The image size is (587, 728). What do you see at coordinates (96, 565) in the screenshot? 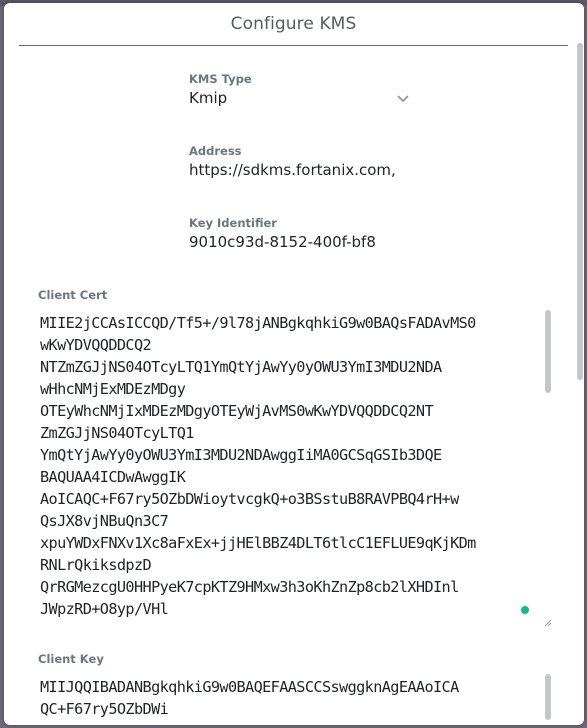
I see `client-cert-line: RNLrQkiksdpzD` at bounding box center [96, 565].